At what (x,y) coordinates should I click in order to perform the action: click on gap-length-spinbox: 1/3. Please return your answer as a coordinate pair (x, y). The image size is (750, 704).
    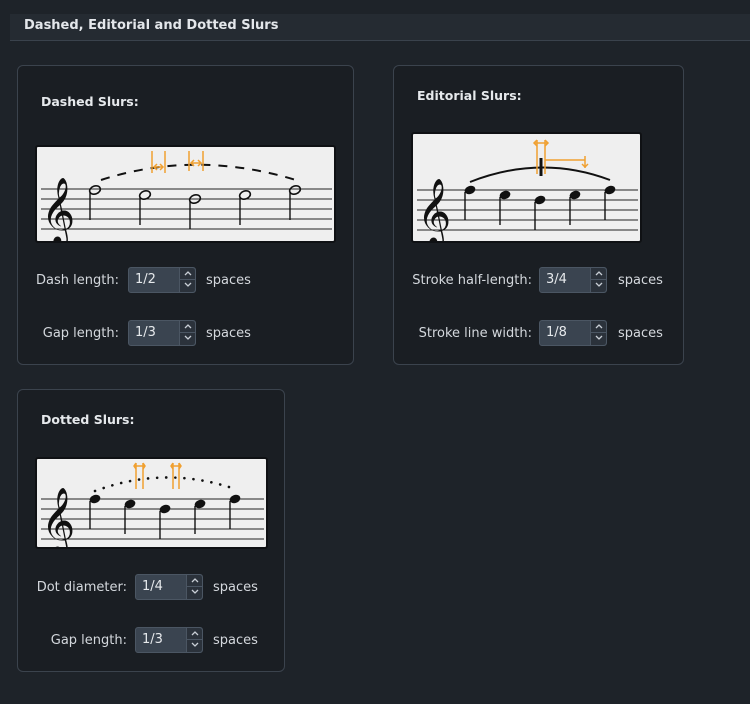
    Looking at the image, I should click on (162, 333).